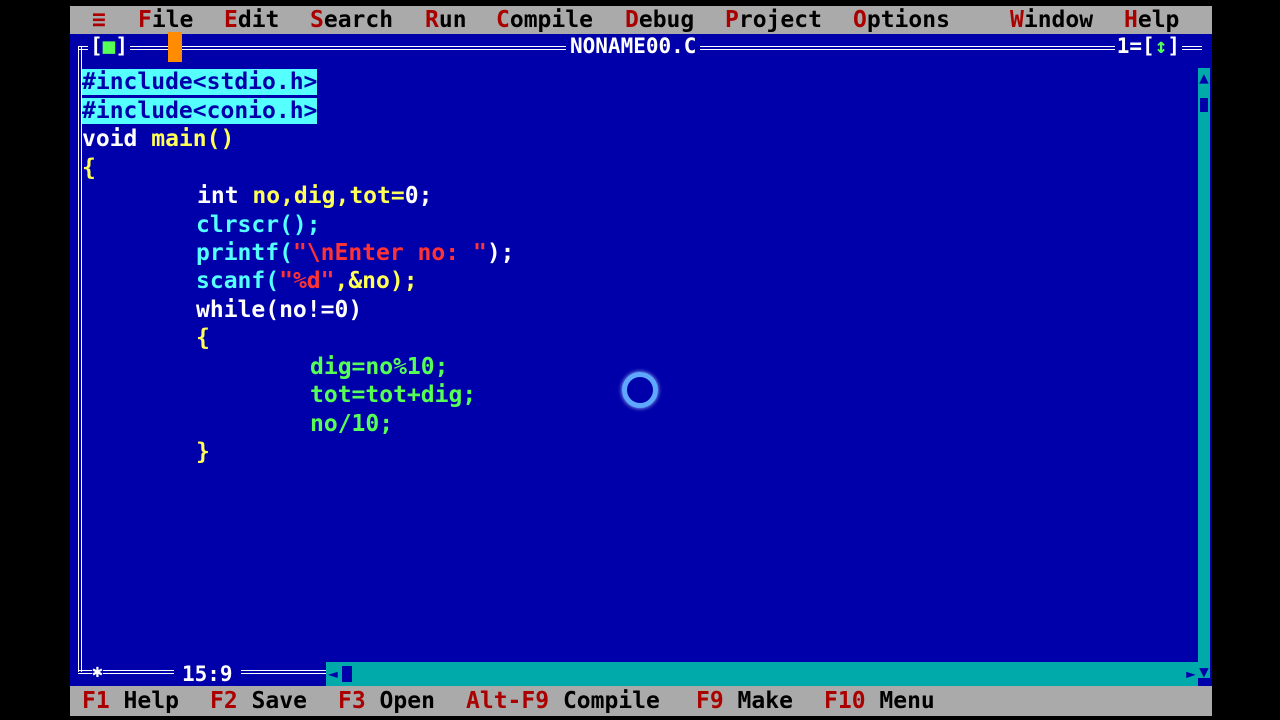 The width and height of the screenshot is (1280, 720). What do you see at coordinates (347, 674) in the screenshot?
I see `horizontal-scroll-thumb` at bounding box center [347, 674].